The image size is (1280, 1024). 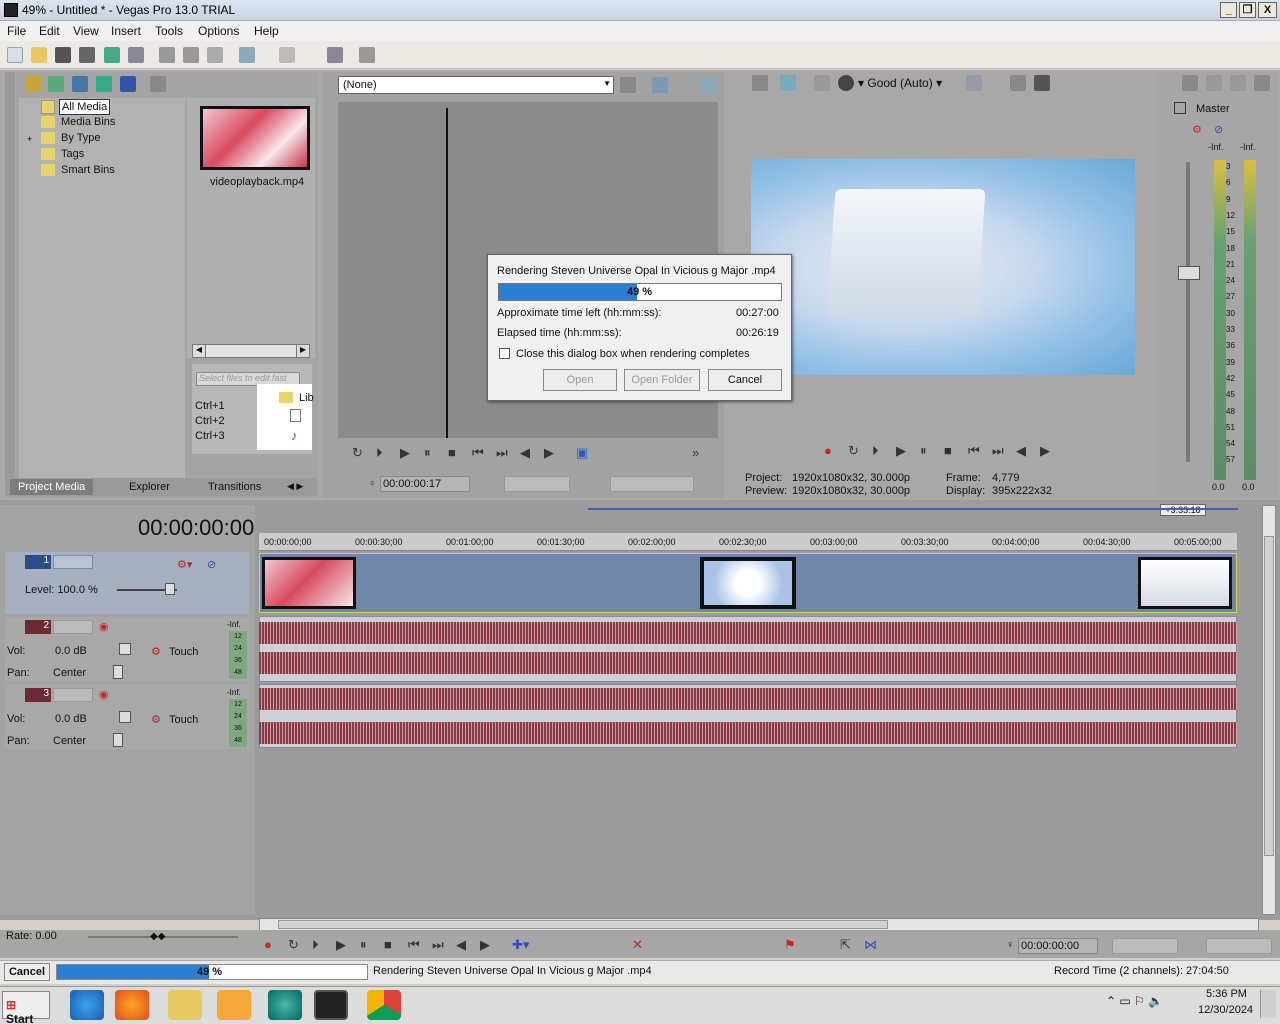 I want to click on loop-icon: ↻, so click(x=357, y=453).